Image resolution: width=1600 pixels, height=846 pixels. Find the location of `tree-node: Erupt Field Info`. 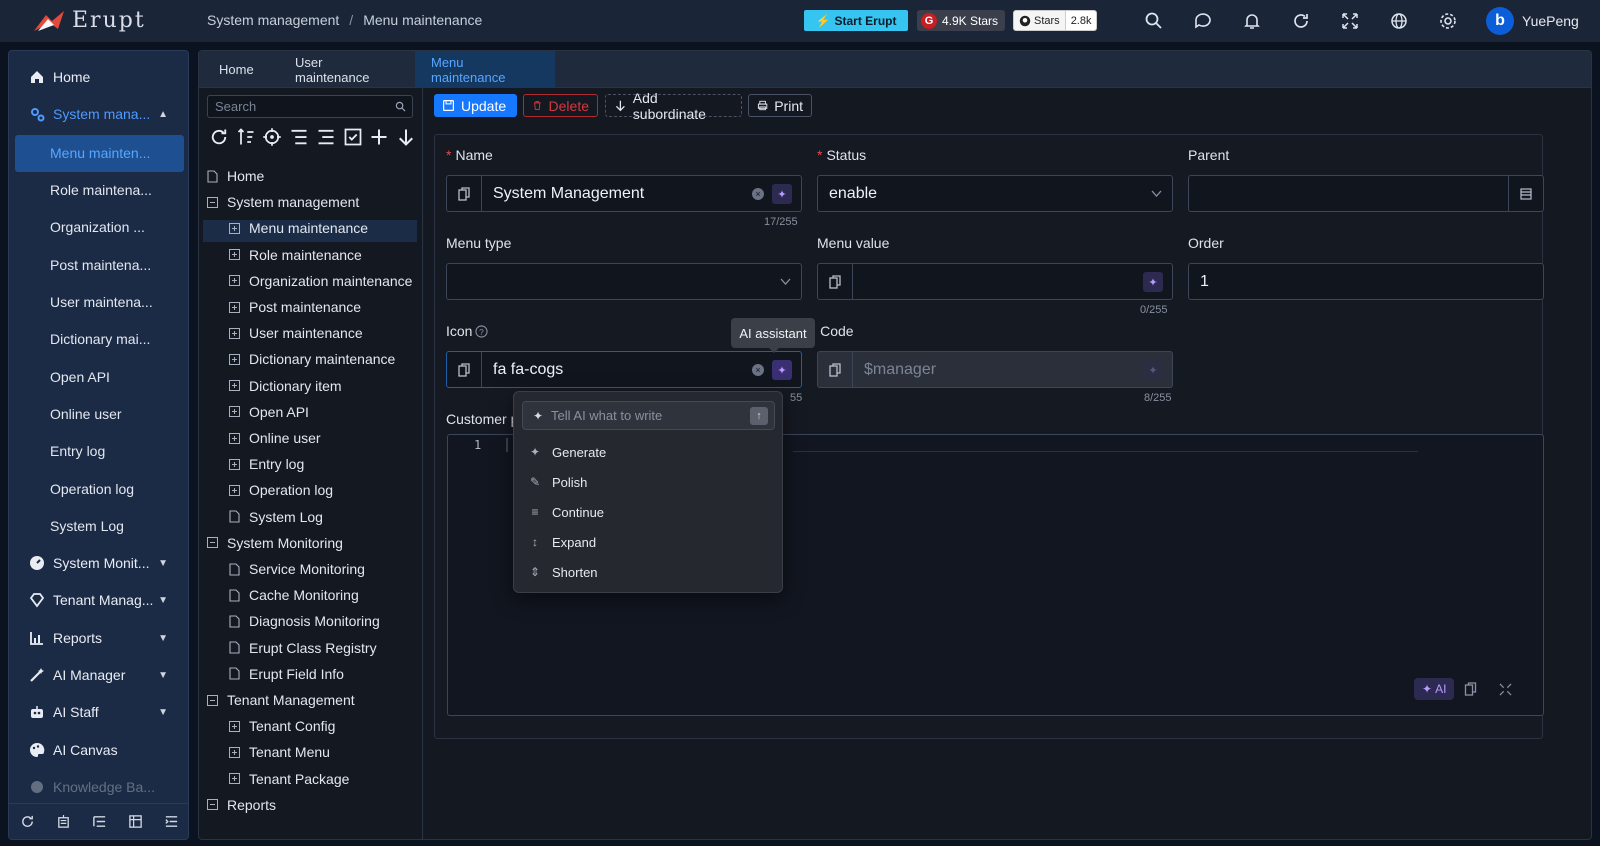

tree-node: Erupt Field Info is located at coordinates (286, 674).